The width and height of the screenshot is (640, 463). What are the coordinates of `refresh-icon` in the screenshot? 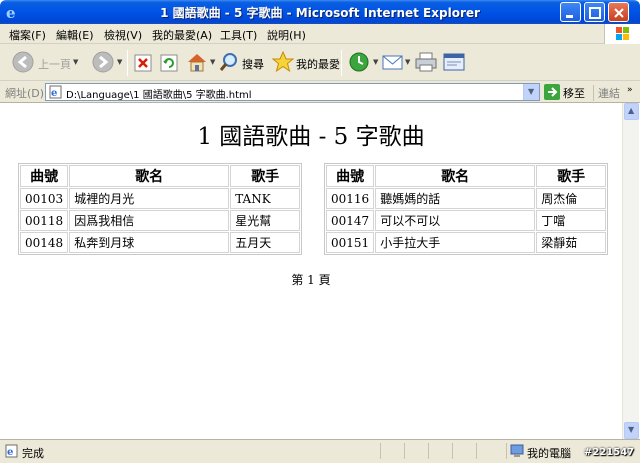 It's located at (169, 63).